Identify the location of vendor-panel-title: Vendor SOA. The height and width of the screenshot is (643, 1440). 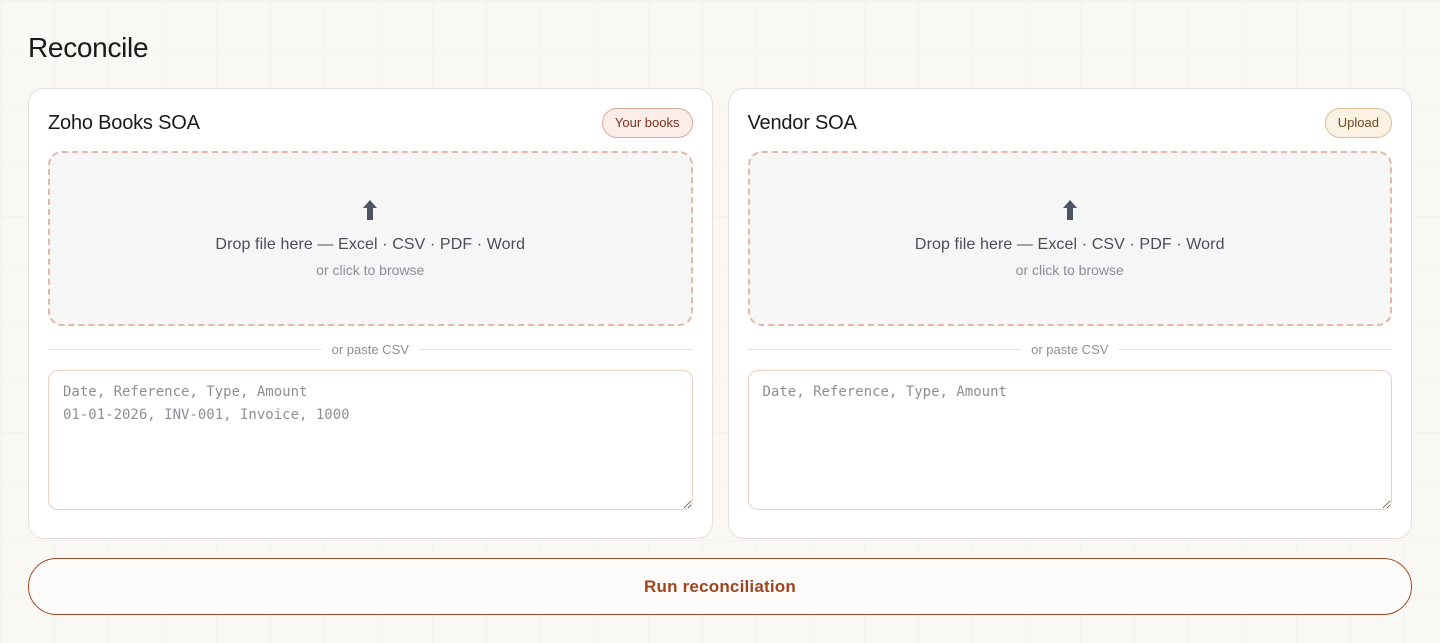
(802, 122).